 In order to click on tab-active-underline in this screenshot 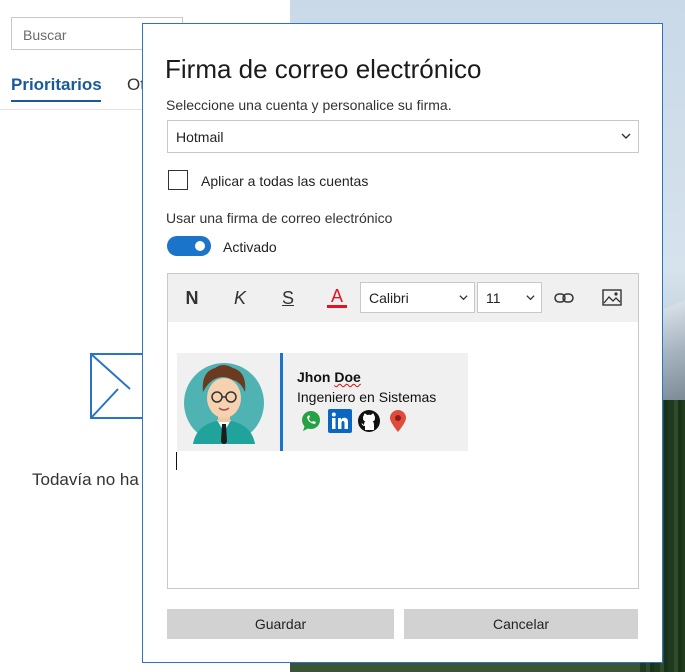, I will do `click(56, 101)`.